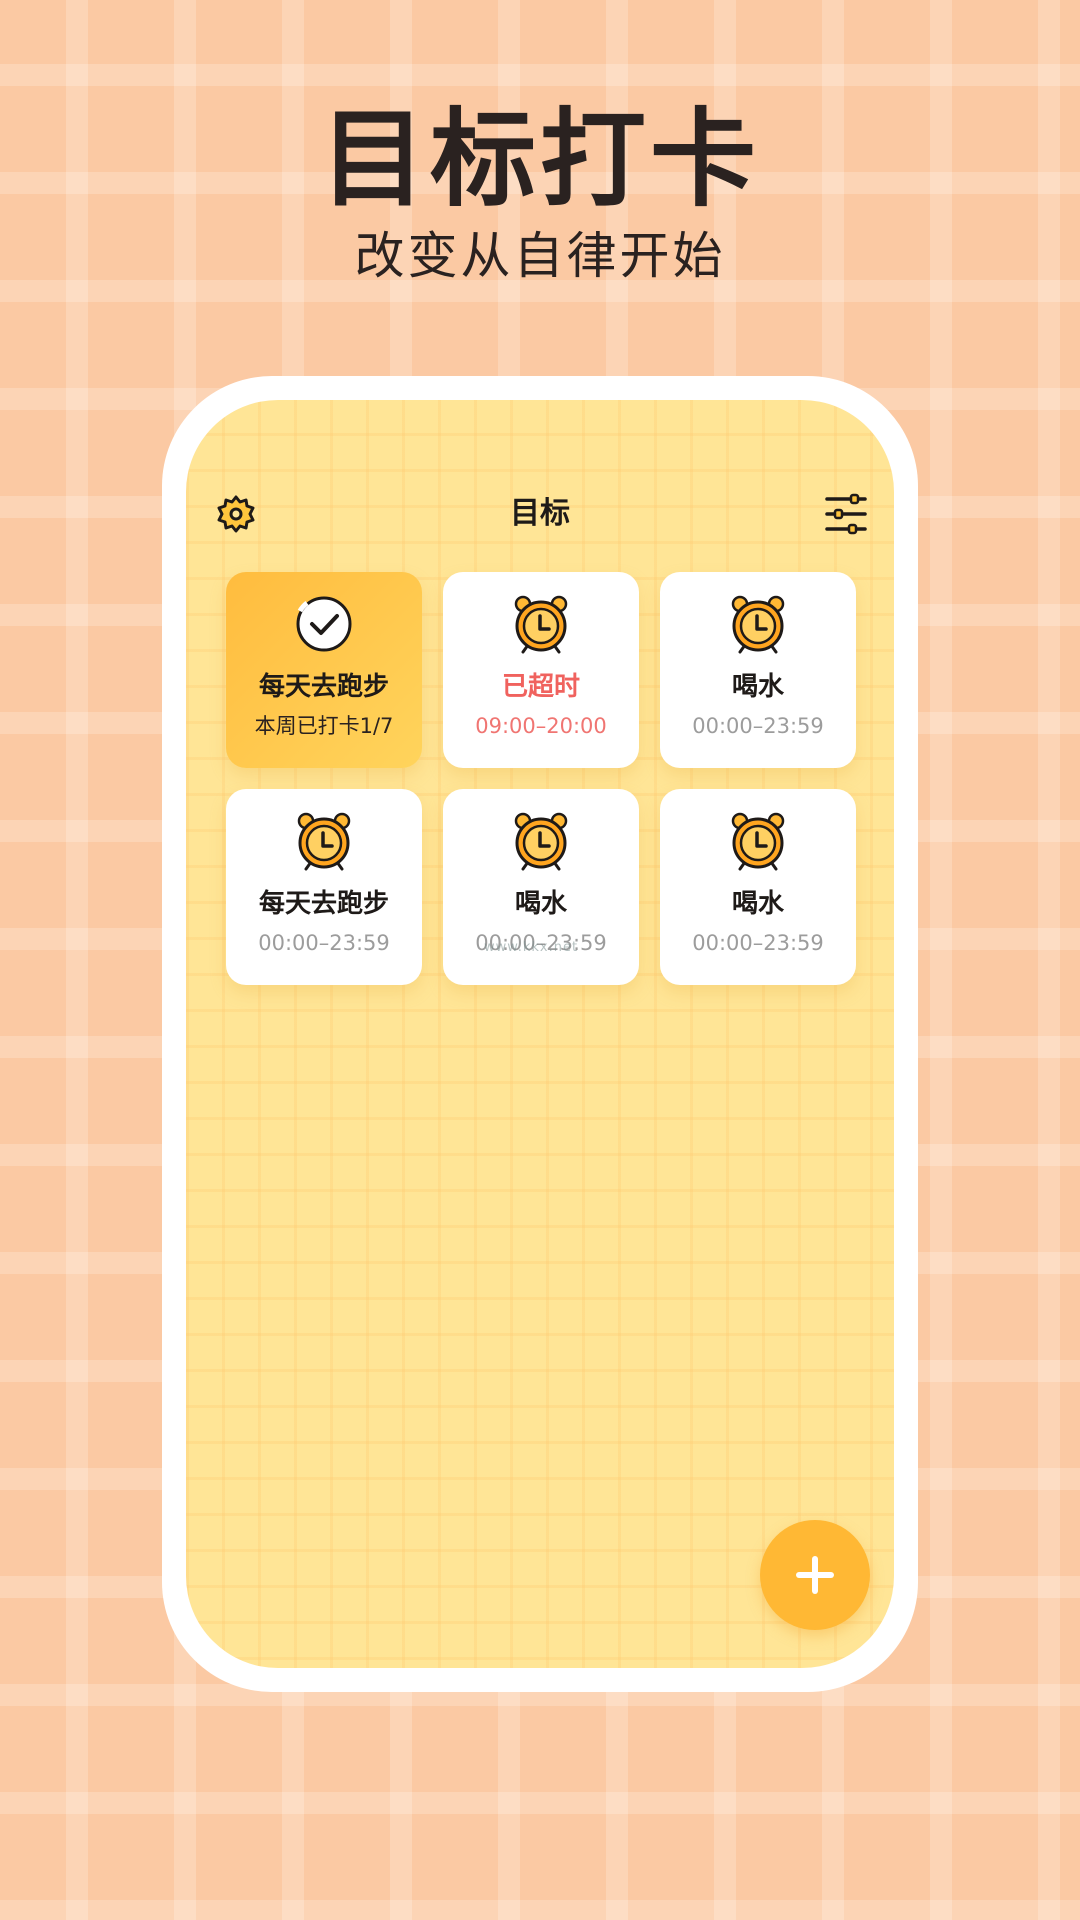  Describe the element at coordinates (540, 159) in the screenshot. I see `hero-title: 目标打卡` at that location.